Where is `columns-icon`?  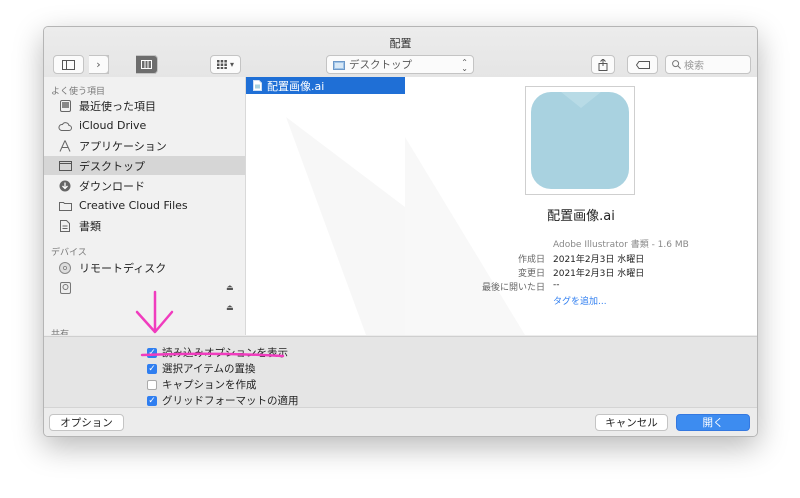 columns-icon is located at coordinates (146, 64).